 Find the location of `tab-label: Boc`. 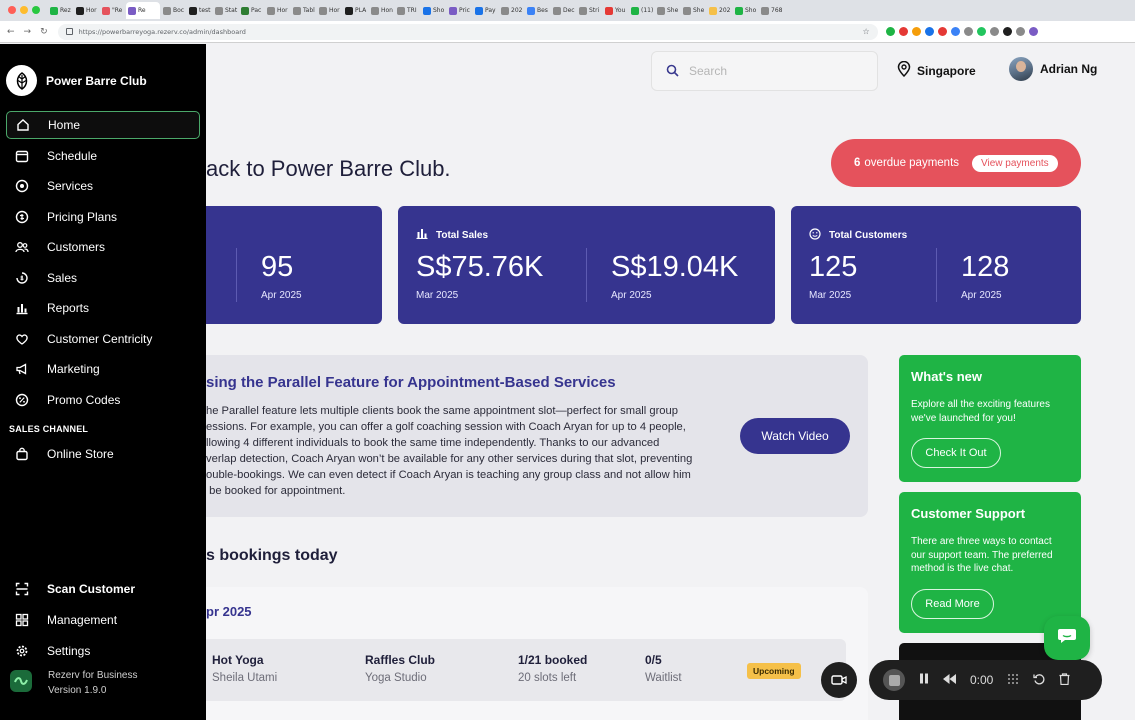

tab-label: Boc is located at coordinates (179, 10).